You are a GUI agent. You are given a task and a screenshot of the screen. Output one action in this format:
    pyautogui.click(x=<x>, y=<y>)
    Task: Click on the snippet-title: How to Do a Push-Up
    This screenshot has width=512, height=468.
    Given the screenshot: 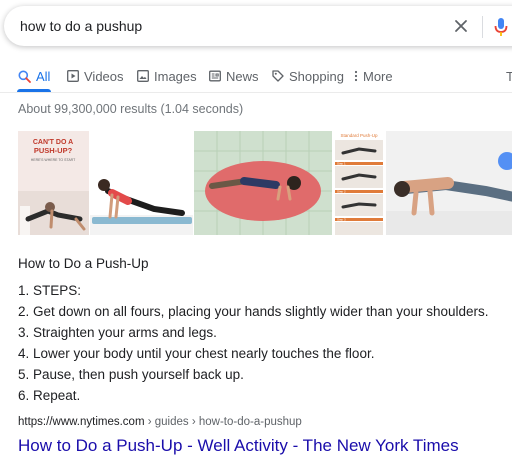 What is the action you would take?
    pyautogui.click(x=83, y=263)
    